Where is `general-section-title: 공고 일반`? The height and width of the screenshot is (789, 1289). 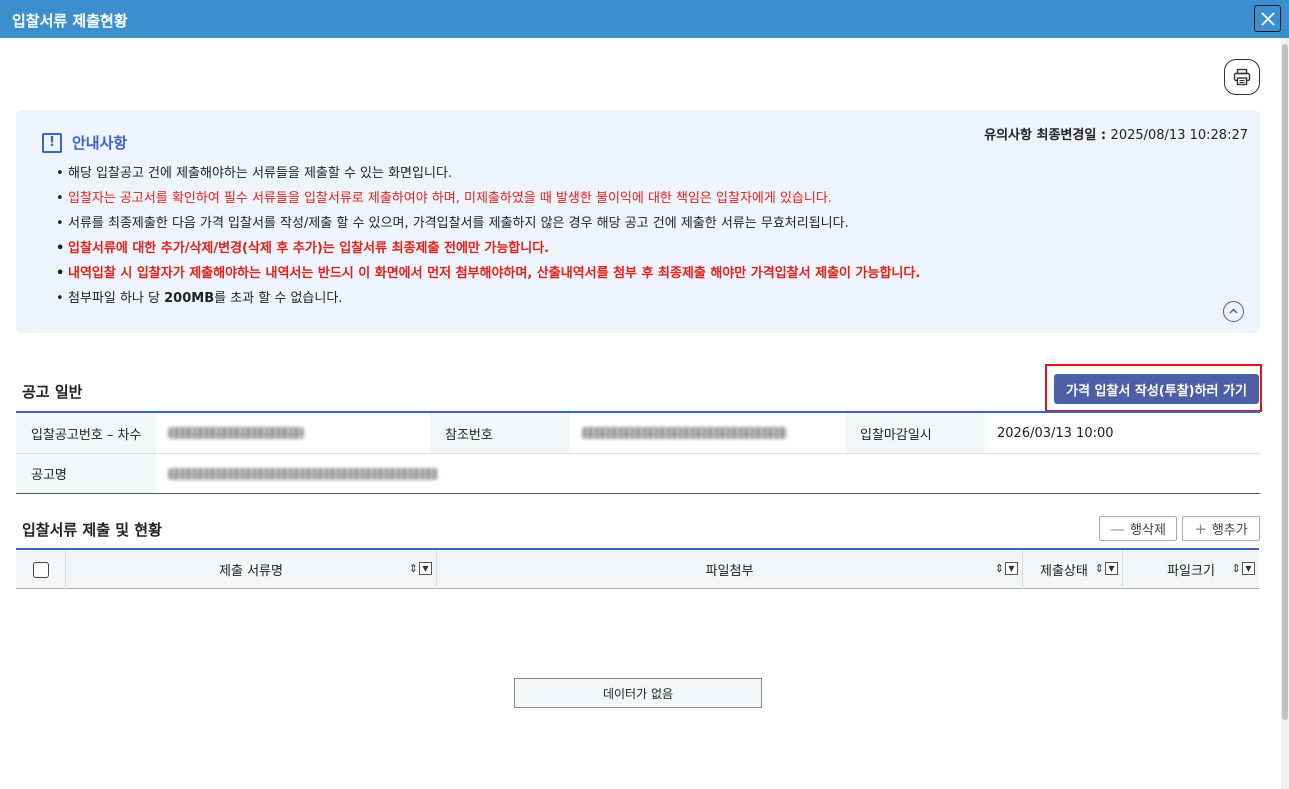
general-section-title: 공고 일반 is located at coordinates (52, 392).